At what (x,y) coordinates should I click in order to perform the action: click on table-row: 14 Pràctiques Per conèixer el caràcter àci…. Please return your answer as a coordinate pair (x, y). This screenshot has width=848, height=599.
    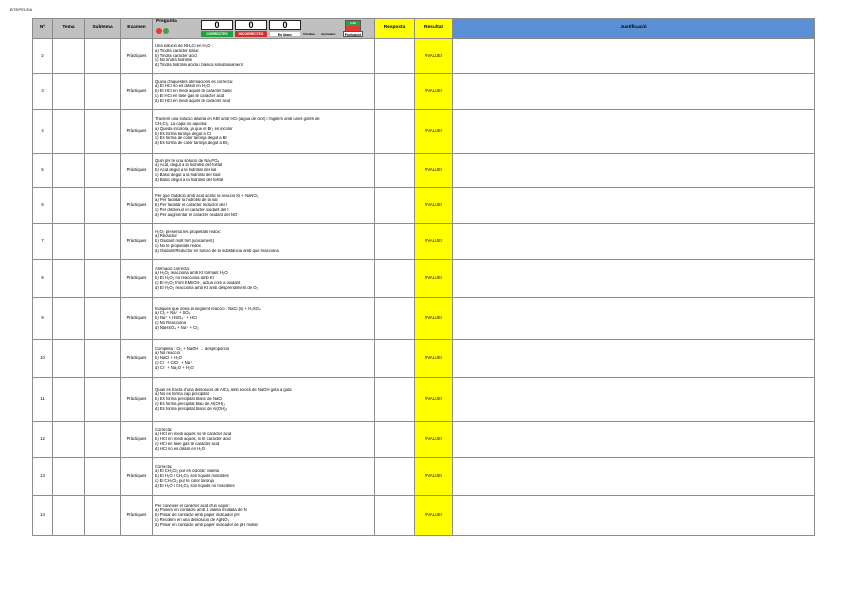
    Looking at the image, I should click on (423, 515).